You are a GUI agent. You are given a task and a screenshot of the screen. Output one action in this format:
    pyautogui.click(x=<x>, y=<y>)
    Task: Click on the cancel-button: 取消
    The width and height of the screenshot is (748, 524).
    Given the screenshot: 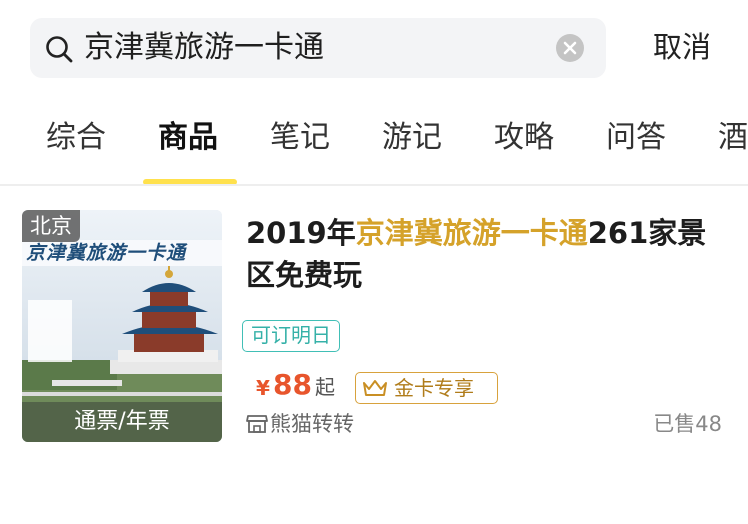 What is the action you would take?
    pyautogui.click(x=682, y=47)
    